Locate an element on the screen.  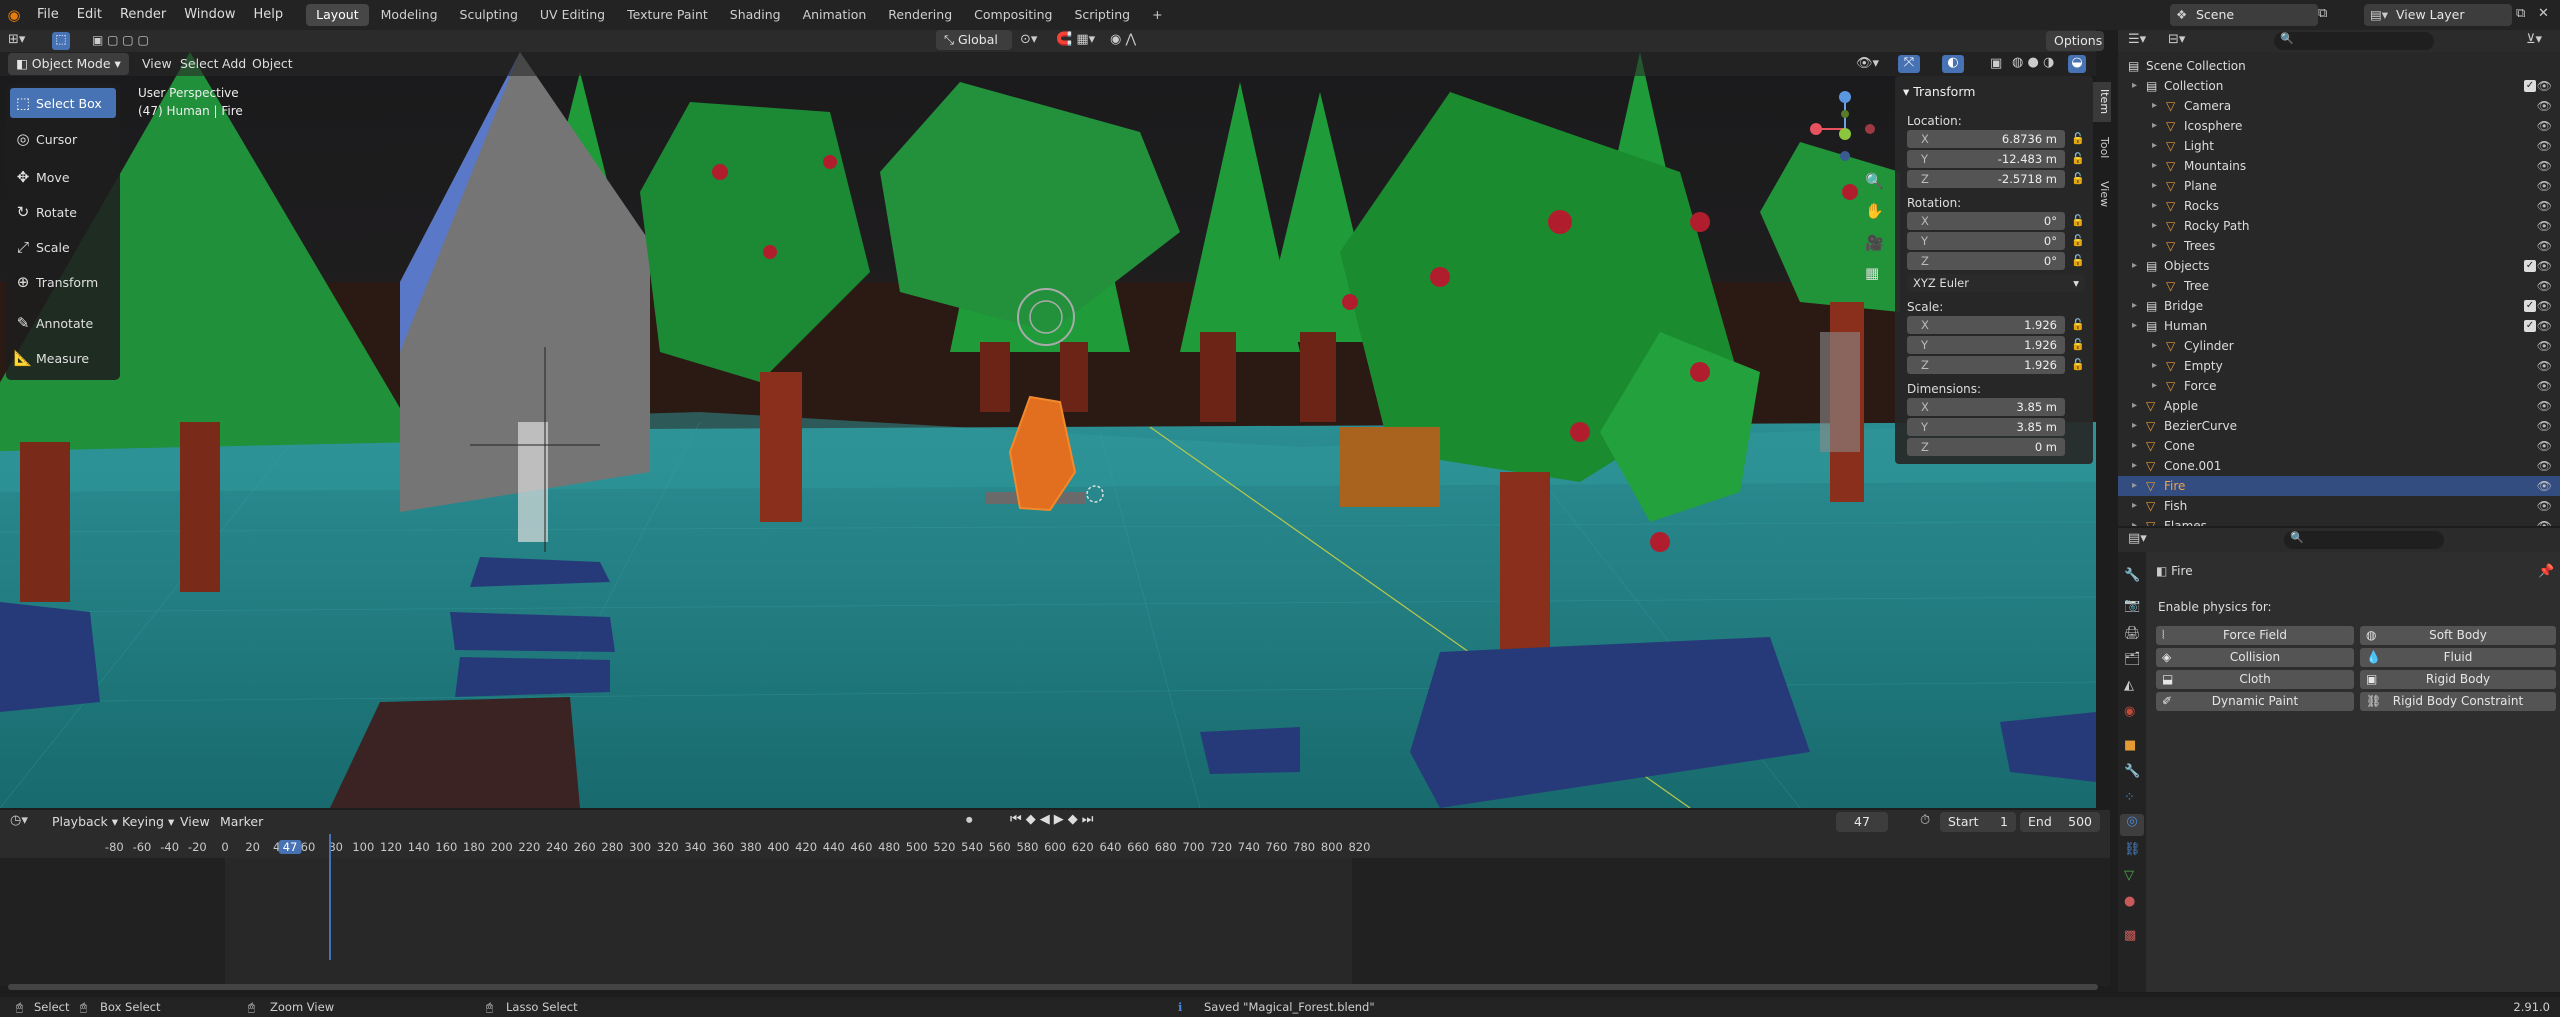
output-icon: 🖨 is located at coordinates (2132, 633).